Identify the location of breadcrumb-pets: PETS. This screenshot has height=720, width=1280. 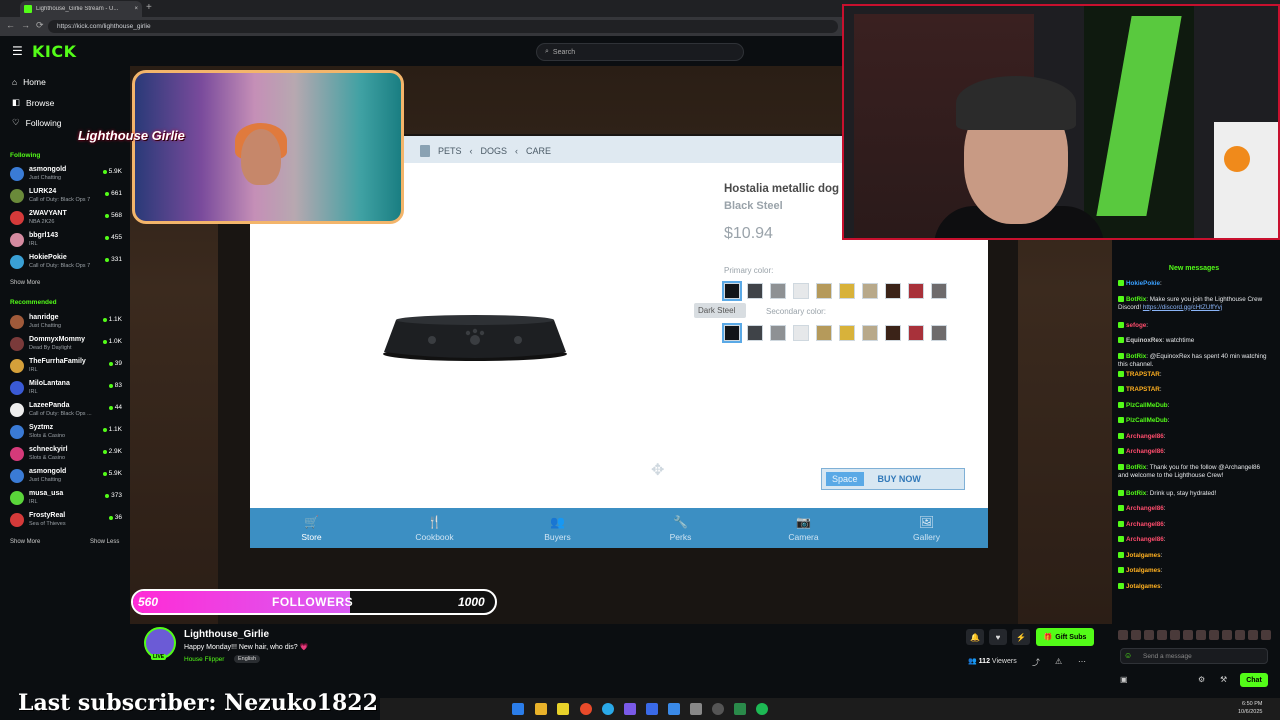
(450, 151).